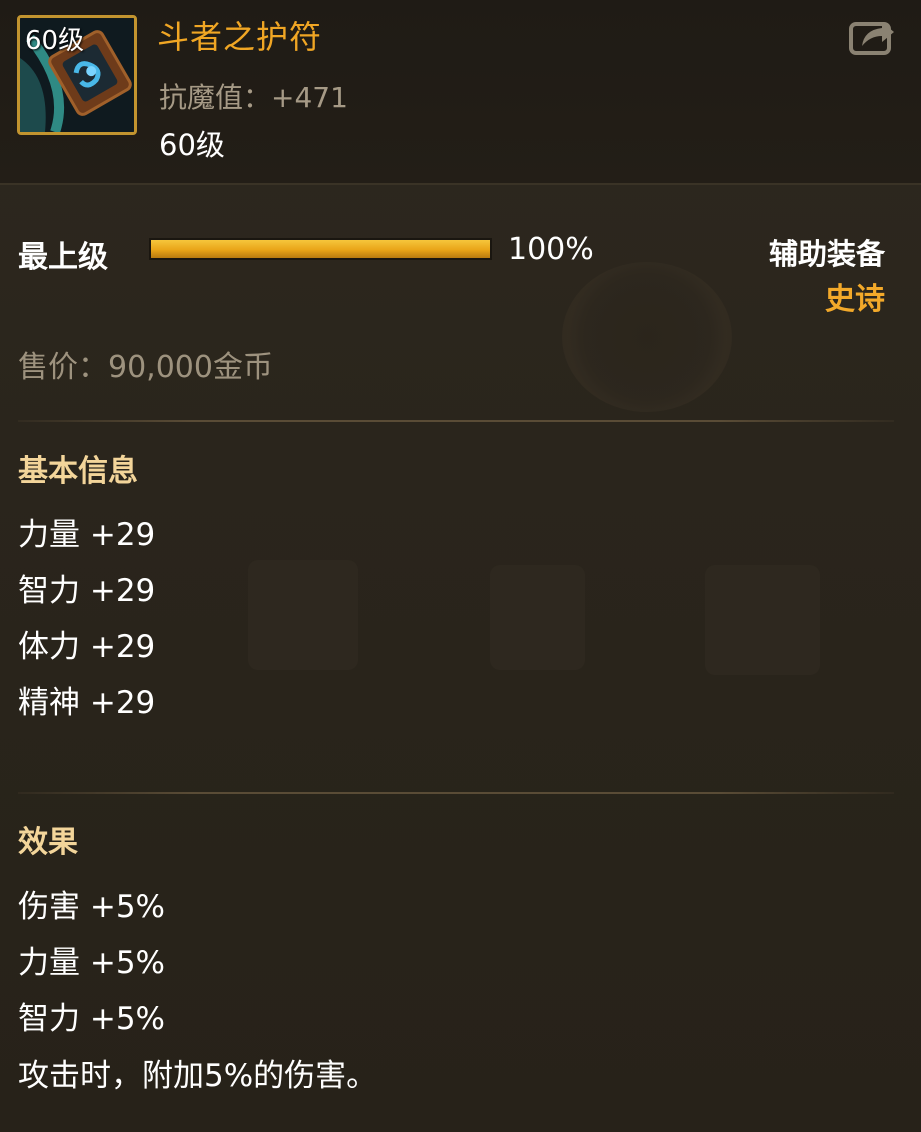 This screenshot has height=1132, width=921. I want to click on item-level-badge: 60级, so click(55, 41).